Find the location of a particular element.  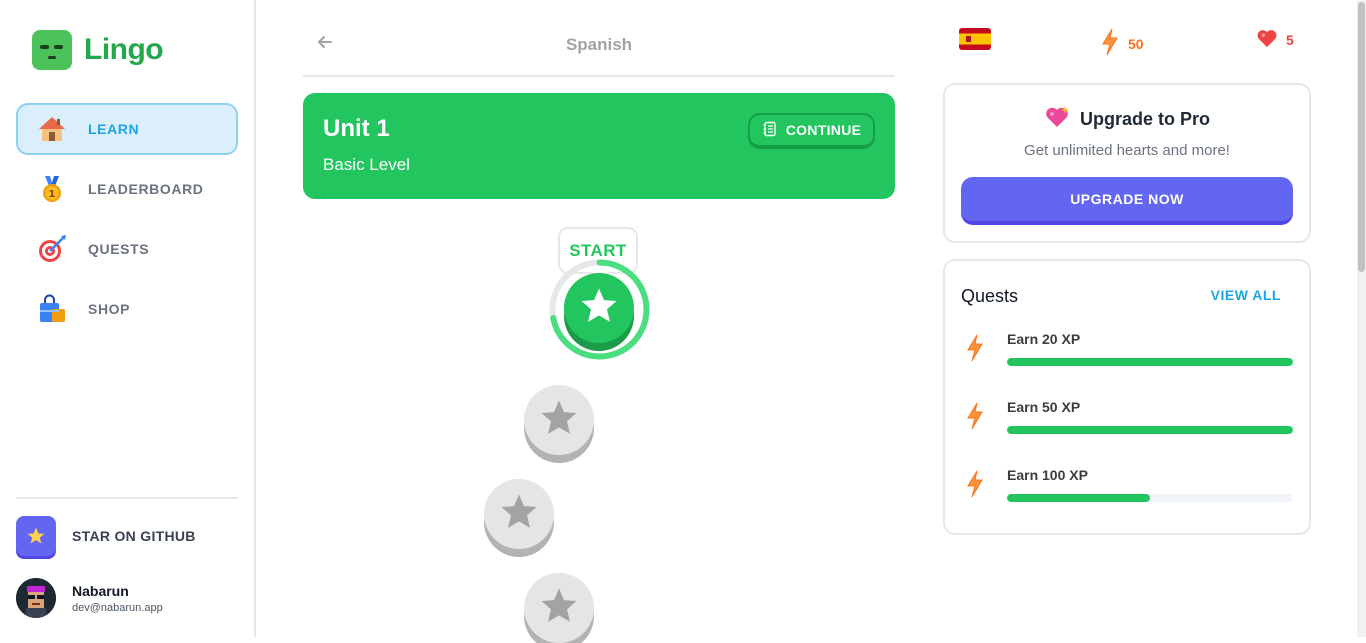

github-label: STAR ON GITHUB is located at coordinates (134, 536).